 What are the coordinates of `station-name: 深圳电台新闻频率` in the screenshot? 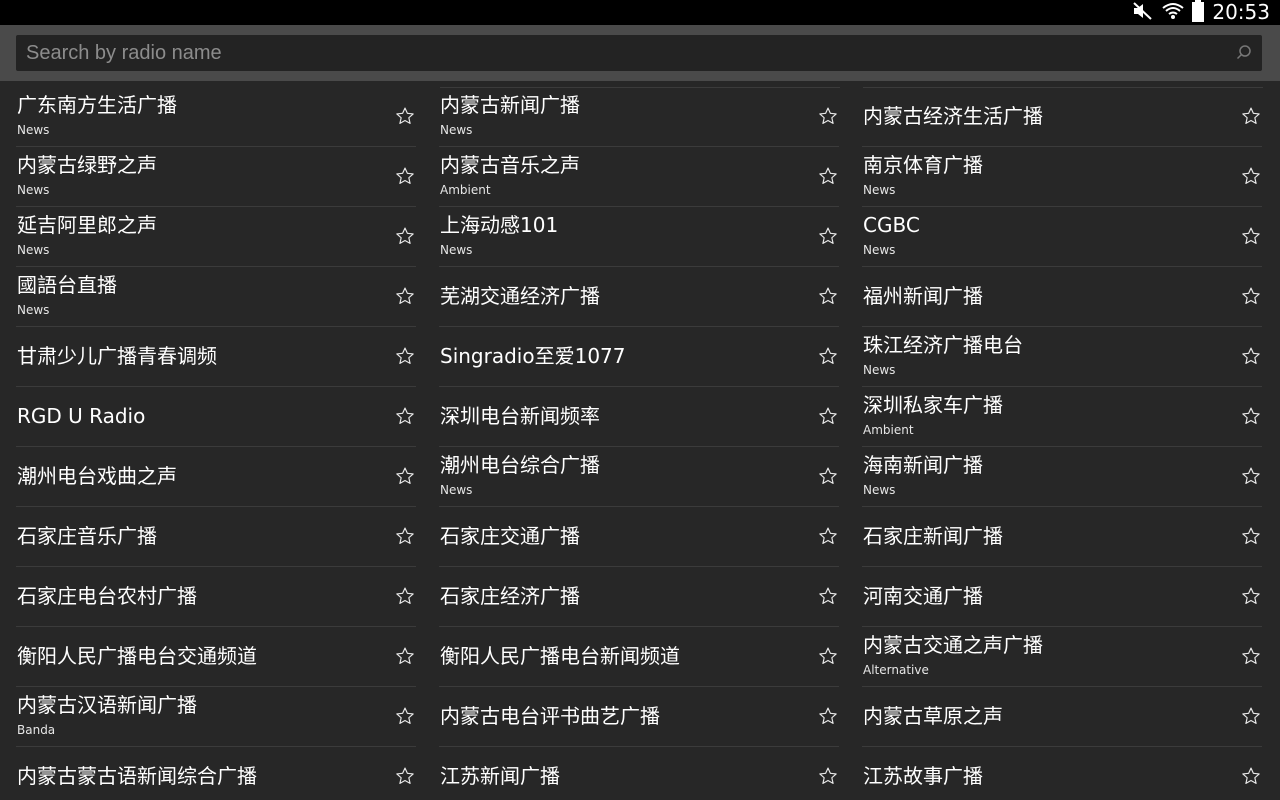 It's located at (520, 416).